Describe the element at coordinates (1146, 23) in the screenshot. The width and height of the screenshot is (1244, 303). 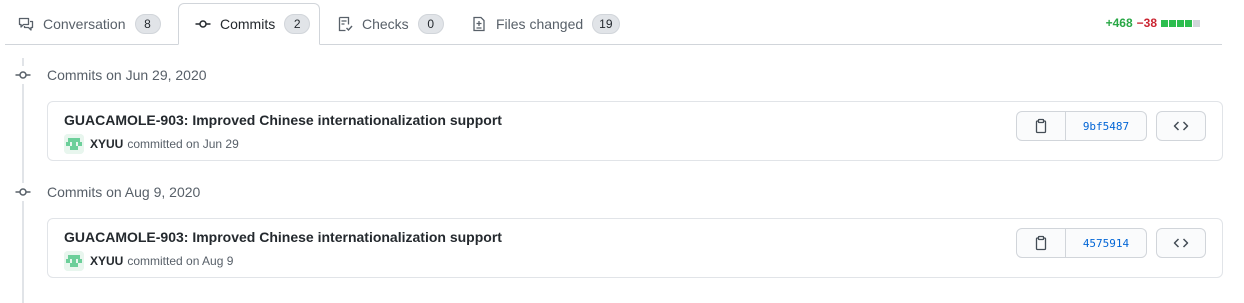
I see `diffstat-deletions: −38` at that location.